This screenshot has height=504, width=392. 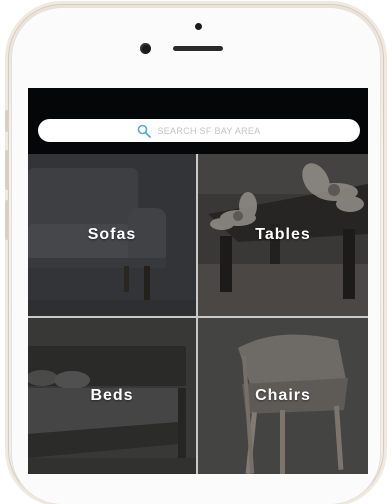 I want to click on category-label-sofas: Sofas, so click(x=112, y=234).